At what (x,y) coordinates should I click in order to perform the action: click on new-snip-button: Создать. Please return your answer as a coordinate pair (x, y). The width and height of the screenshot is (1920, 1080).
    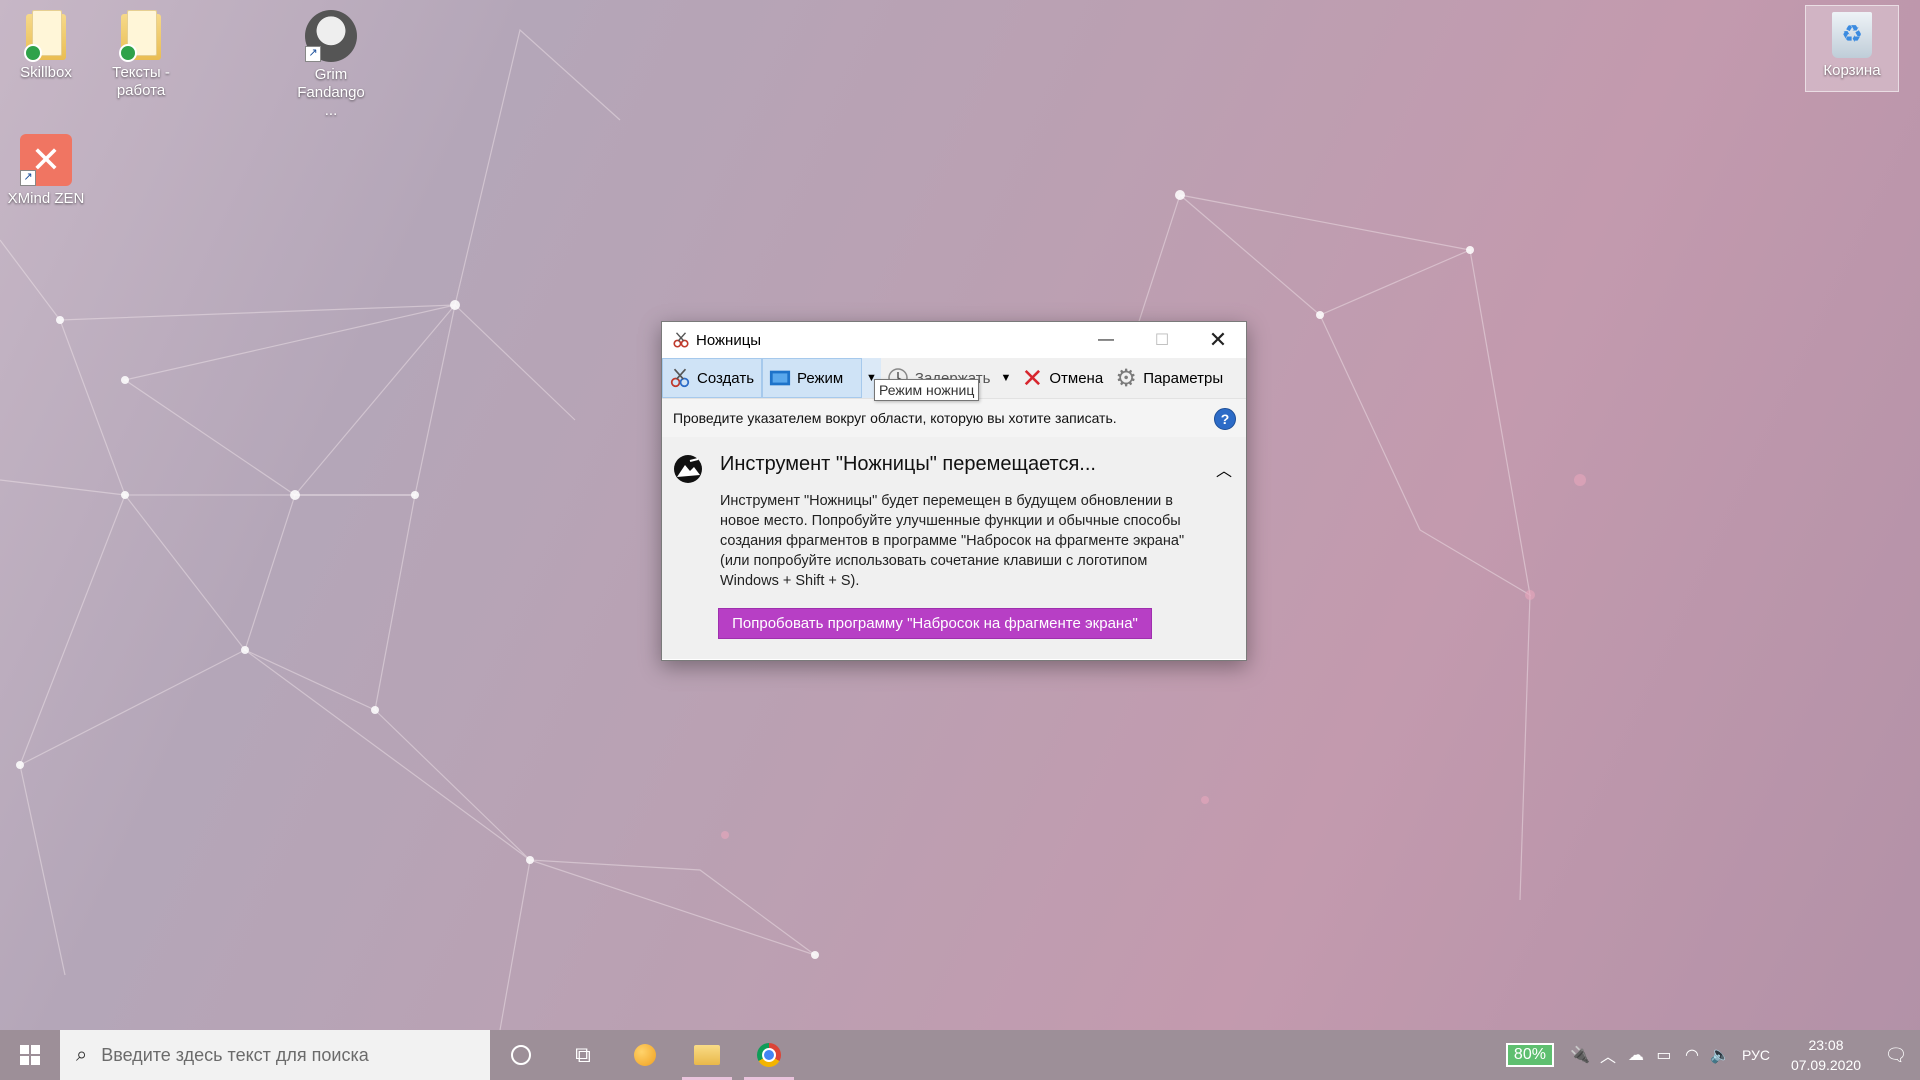
    Looking at the image, I should click on (712, 378).